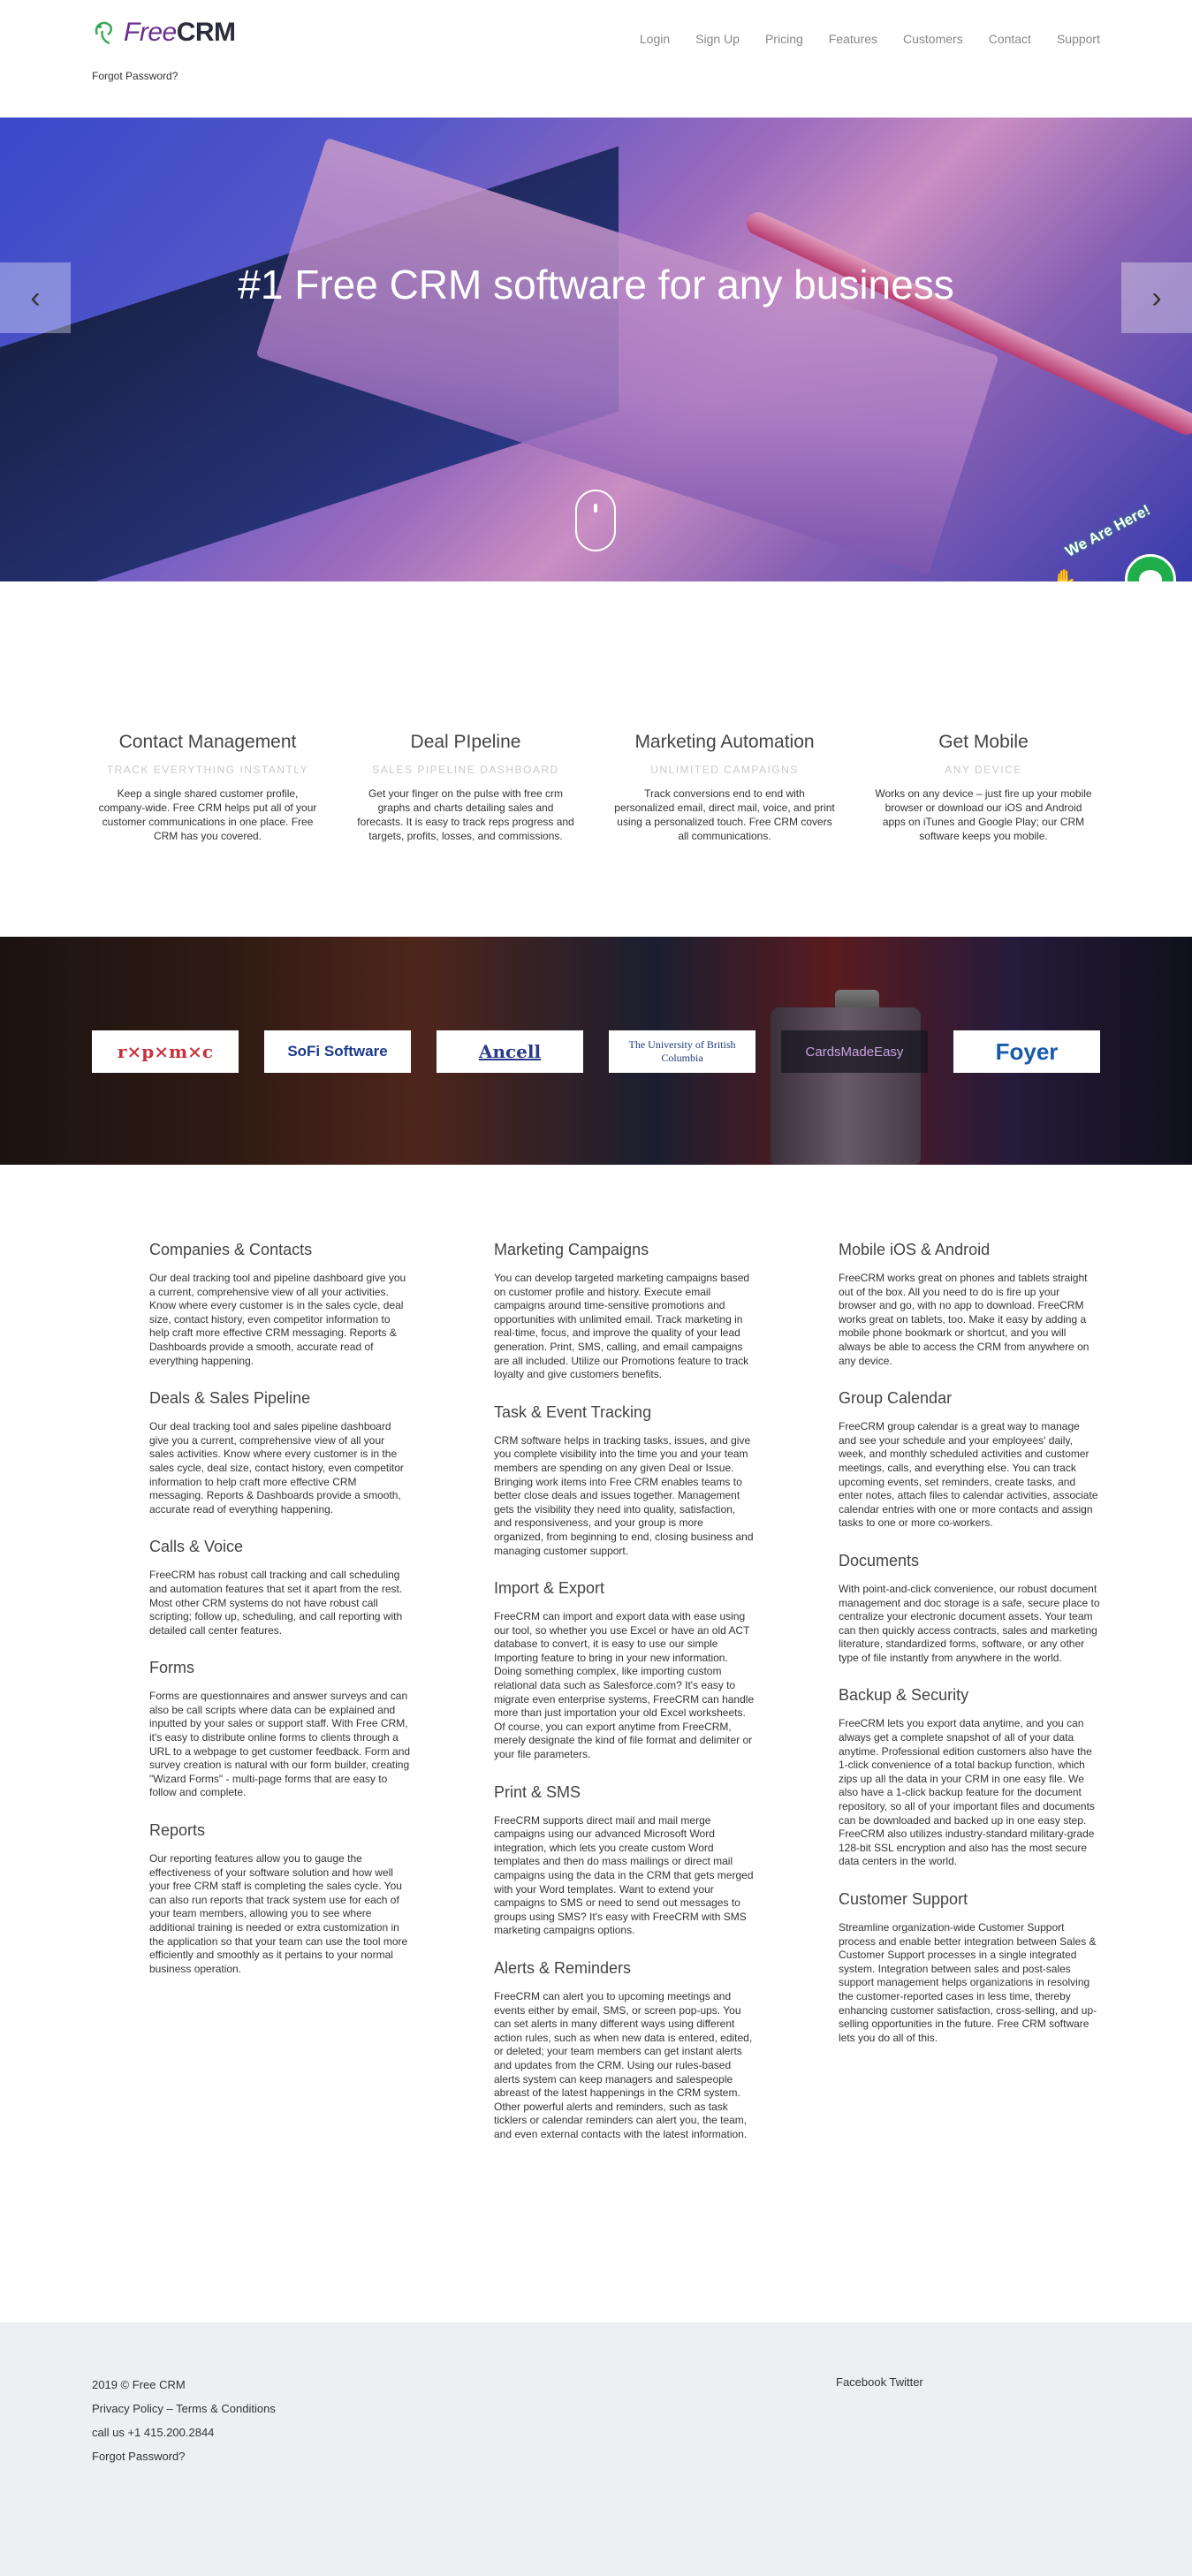 This screenshot has width=1192, height=2576. I want to click on nav-support: Support, so click(1078, 39).